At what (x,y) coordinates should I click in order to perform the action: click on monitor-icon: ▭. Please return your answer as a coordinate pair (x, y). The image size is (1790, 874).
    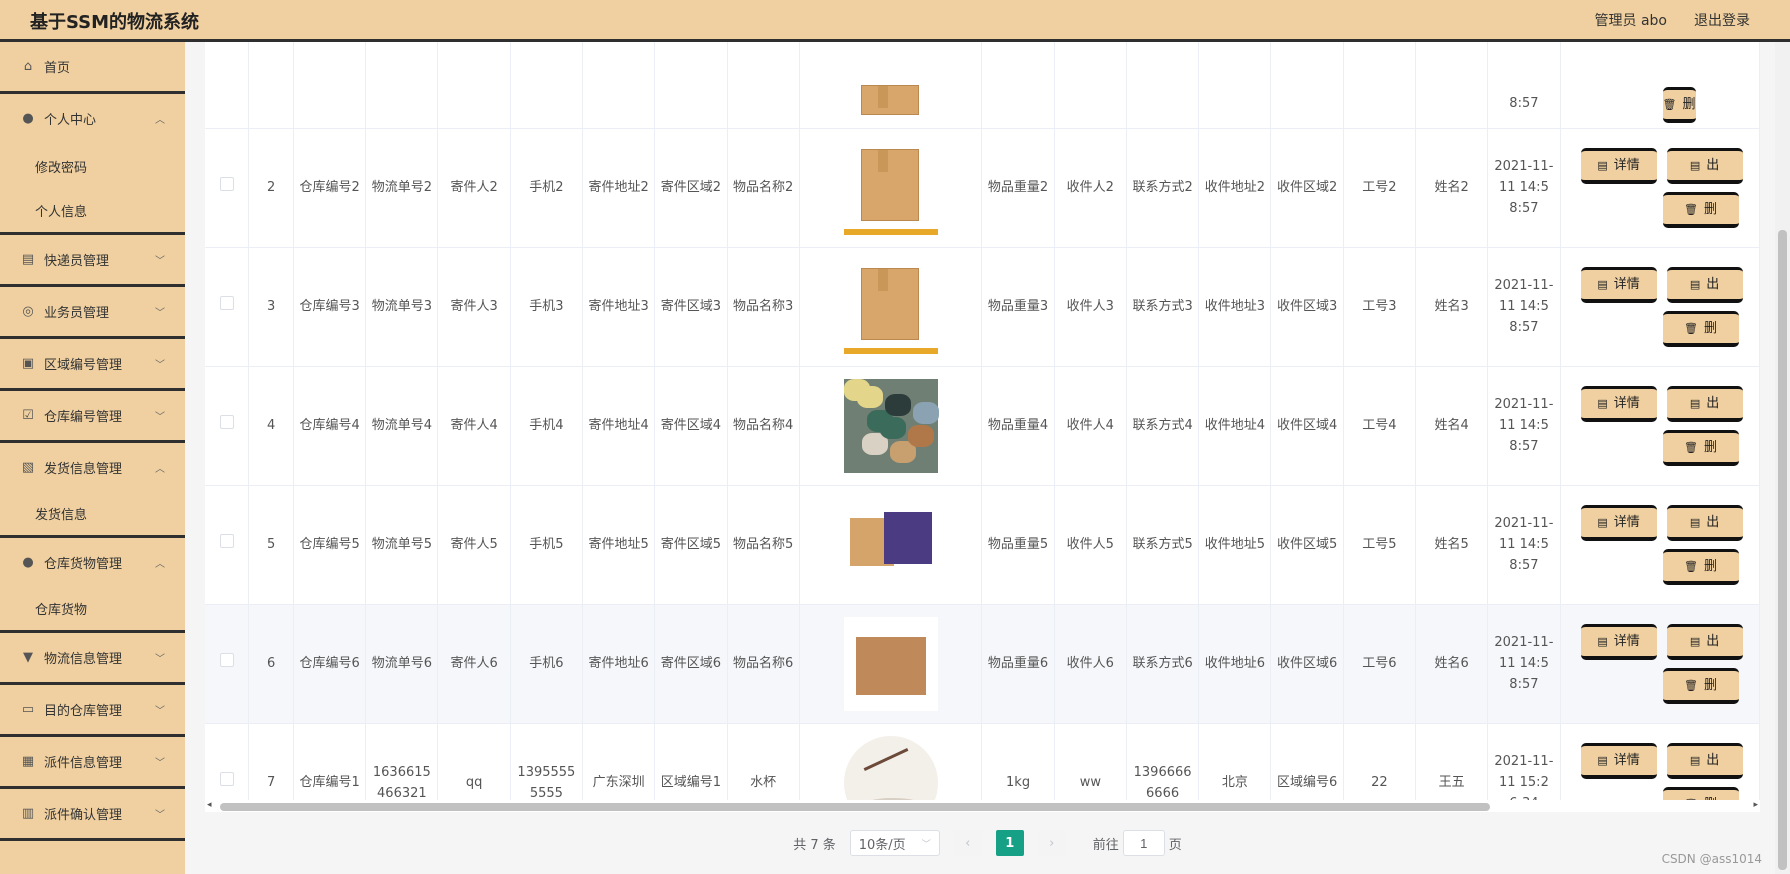
    Looking at the image, I should click on (28, 709).